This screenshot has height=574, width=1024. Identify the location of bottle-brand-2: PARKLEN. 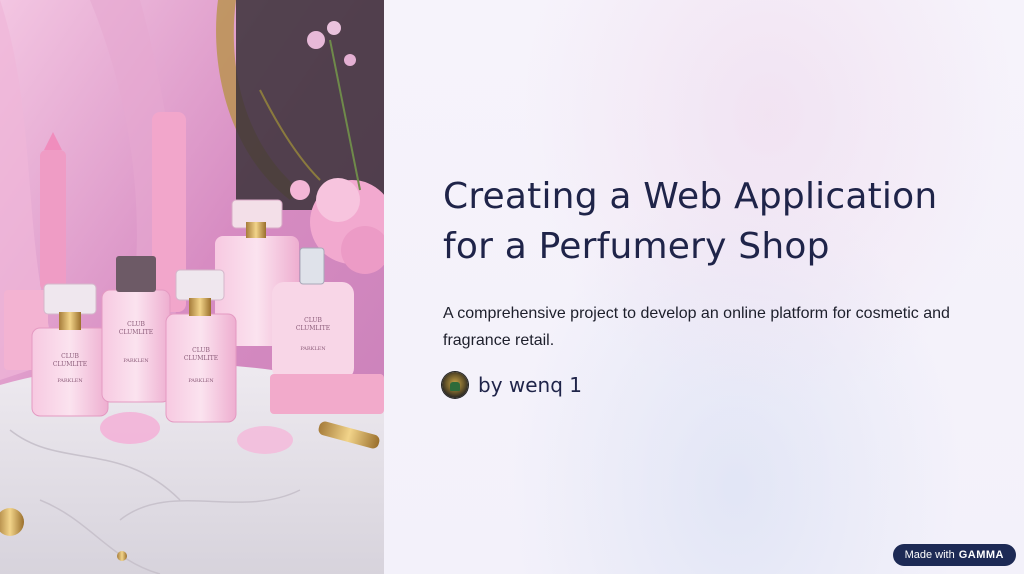
(136, 361).